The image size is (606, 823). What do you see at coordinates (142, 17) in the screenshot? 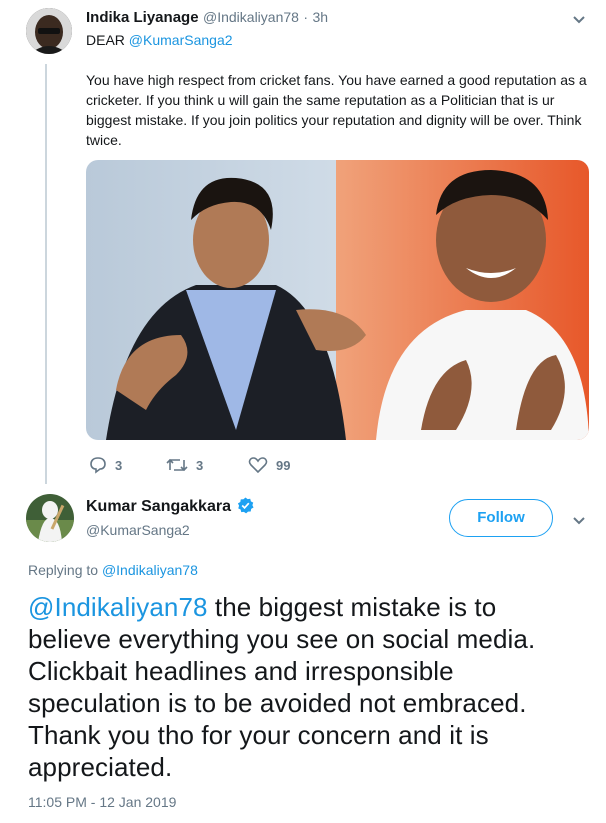
I see `tweet1-author-name: Indika Liyanage` at bounding box center [142, 17].